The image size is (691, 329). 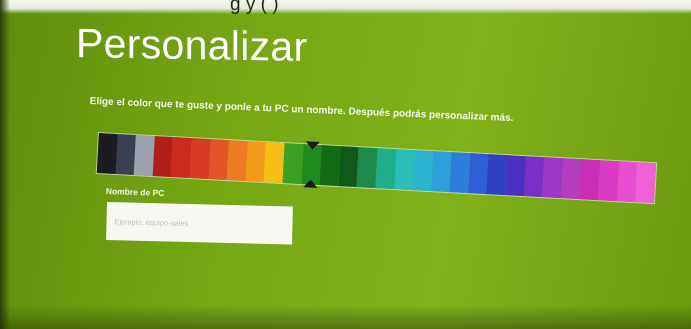 What do you see at coordinates (345, 317) in the screenshot?
I see `bottom-edge-shadow` at bounding box center [345, 317].